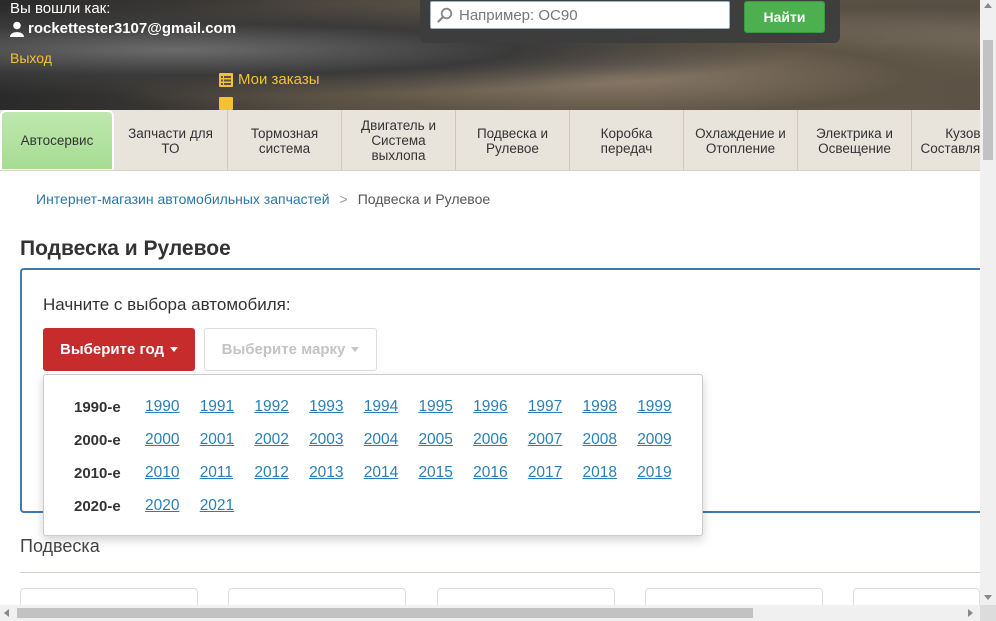 The height and width of the screenshot is (621, 996). Describe the element at coordinates (172, 407) in the screenshot. I see `year-link: 1990` at that location.